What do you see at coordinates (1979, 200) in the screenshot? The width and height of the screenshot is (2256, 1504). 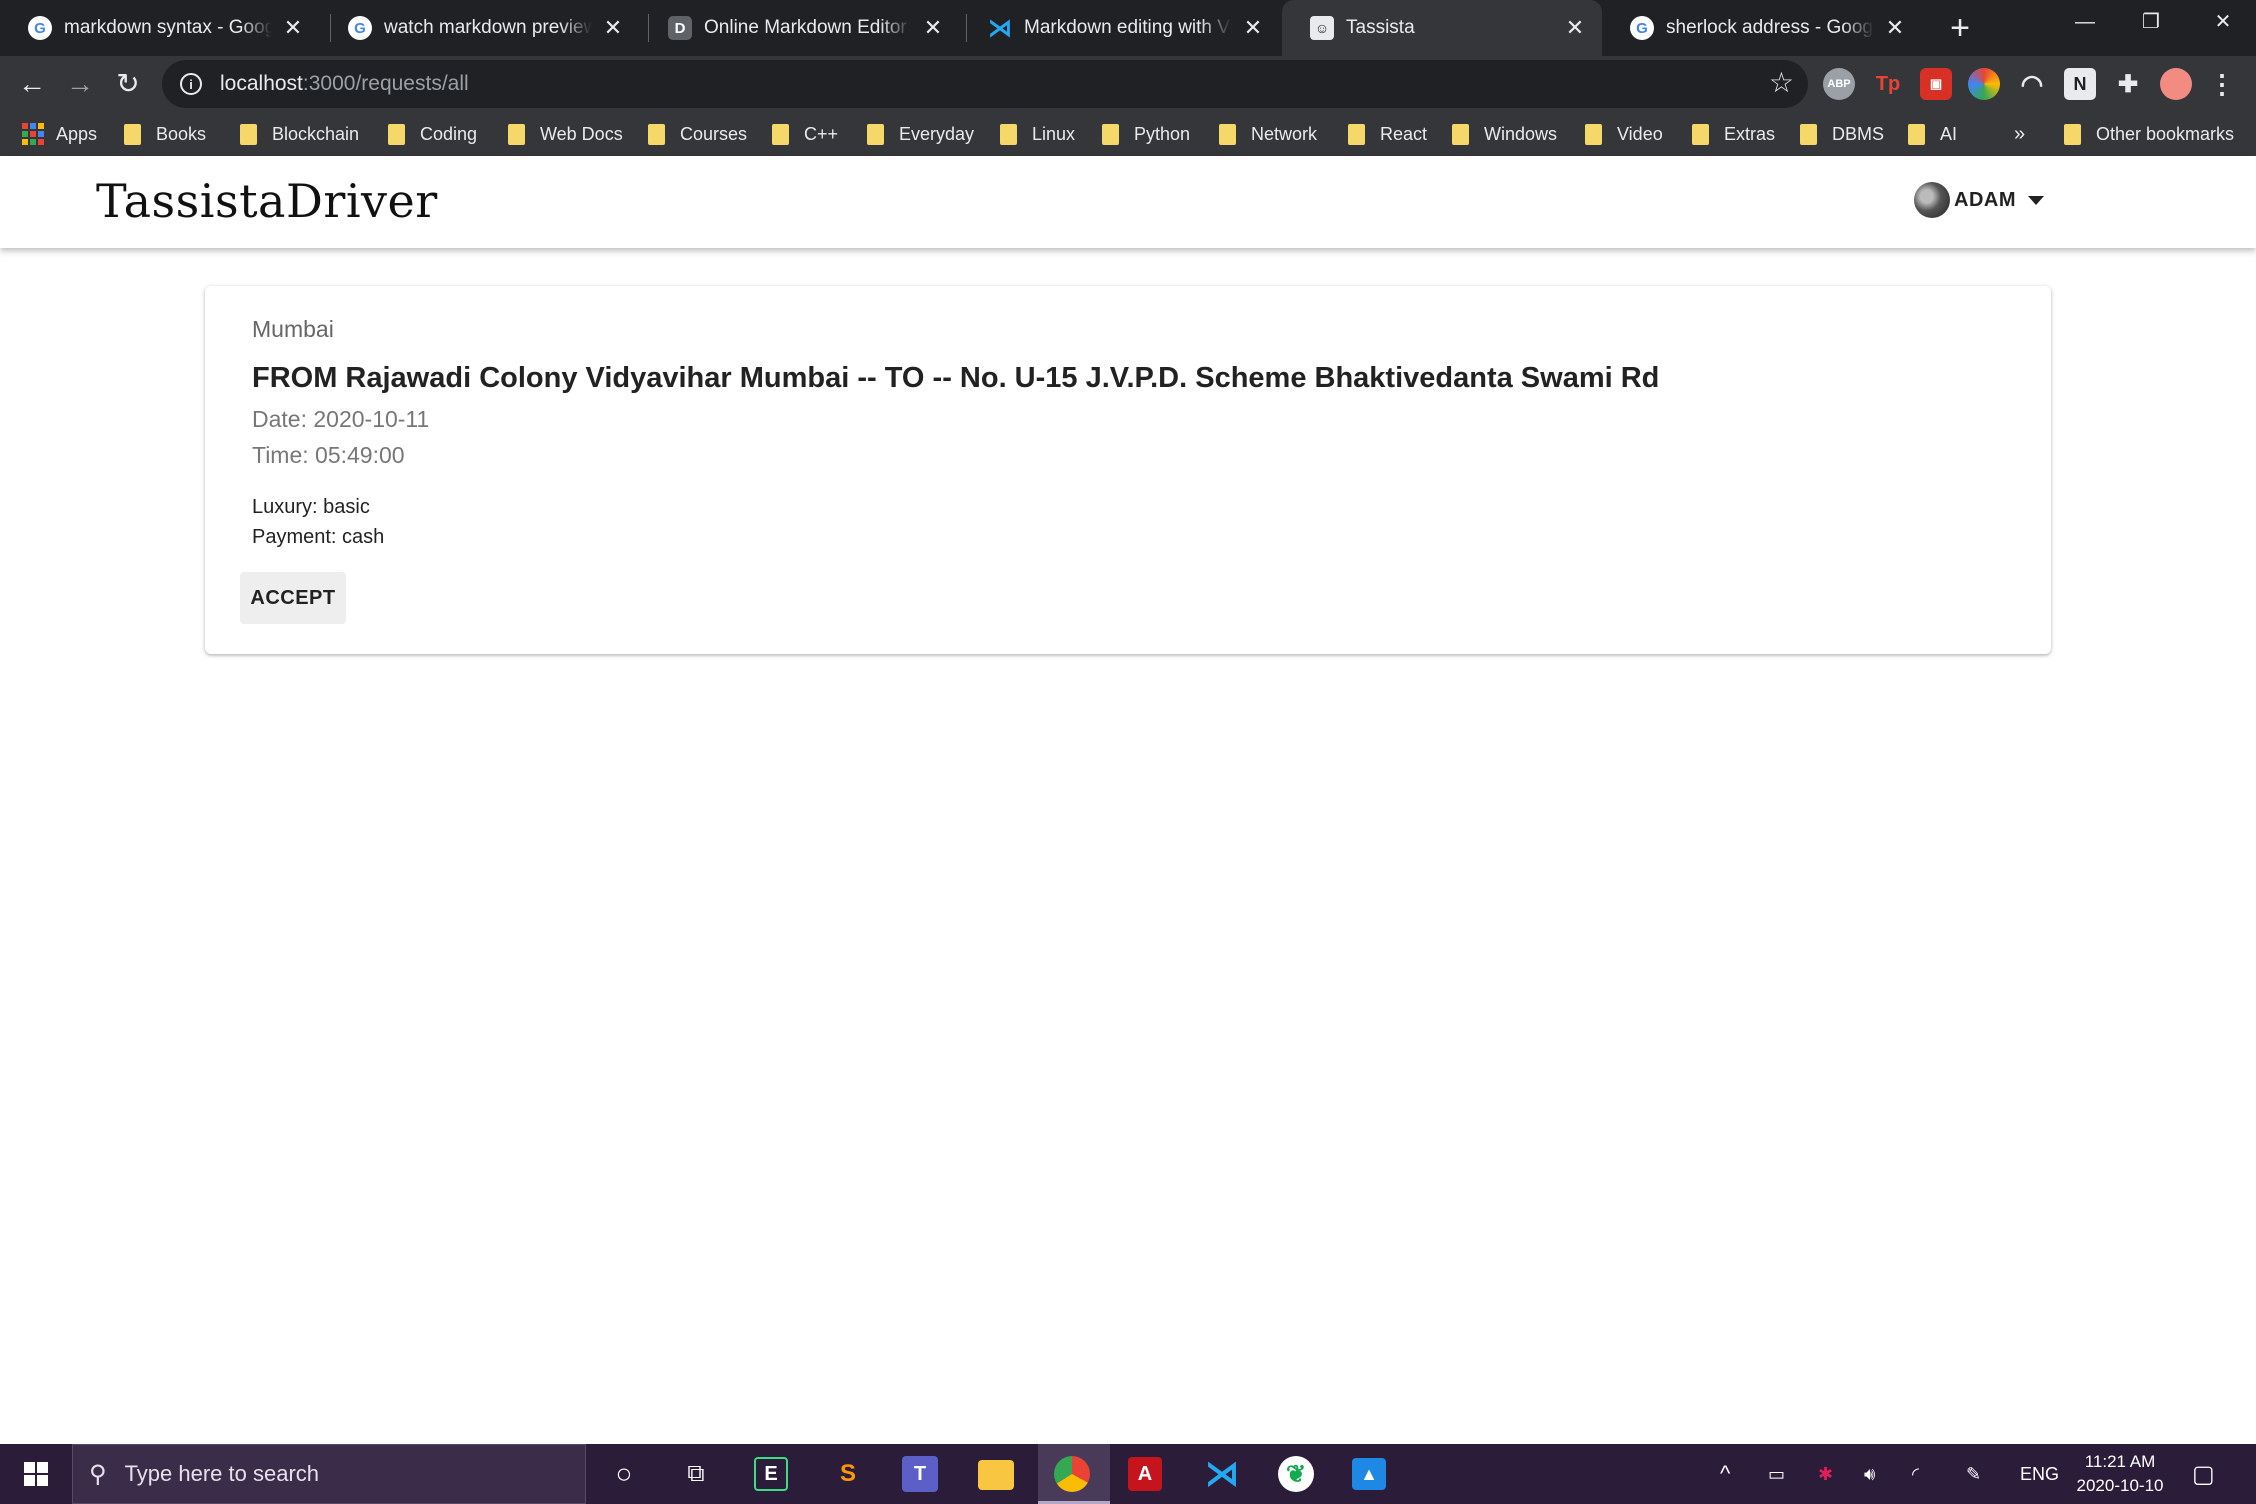 I see `user-menu: ADAM` at bounding box center [1979, 200].